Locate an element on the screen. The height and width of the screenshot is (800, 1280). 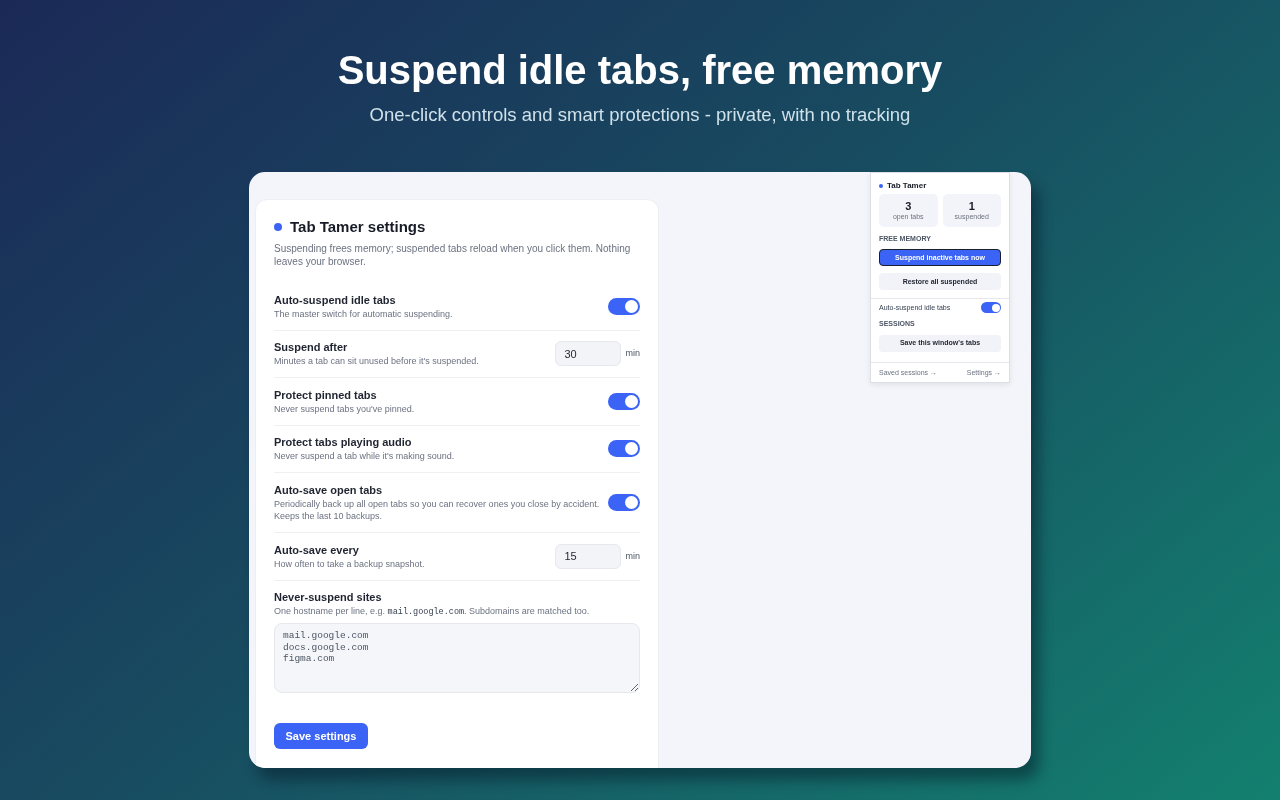
stat-value: 3 is located at coordinates (908, 206).